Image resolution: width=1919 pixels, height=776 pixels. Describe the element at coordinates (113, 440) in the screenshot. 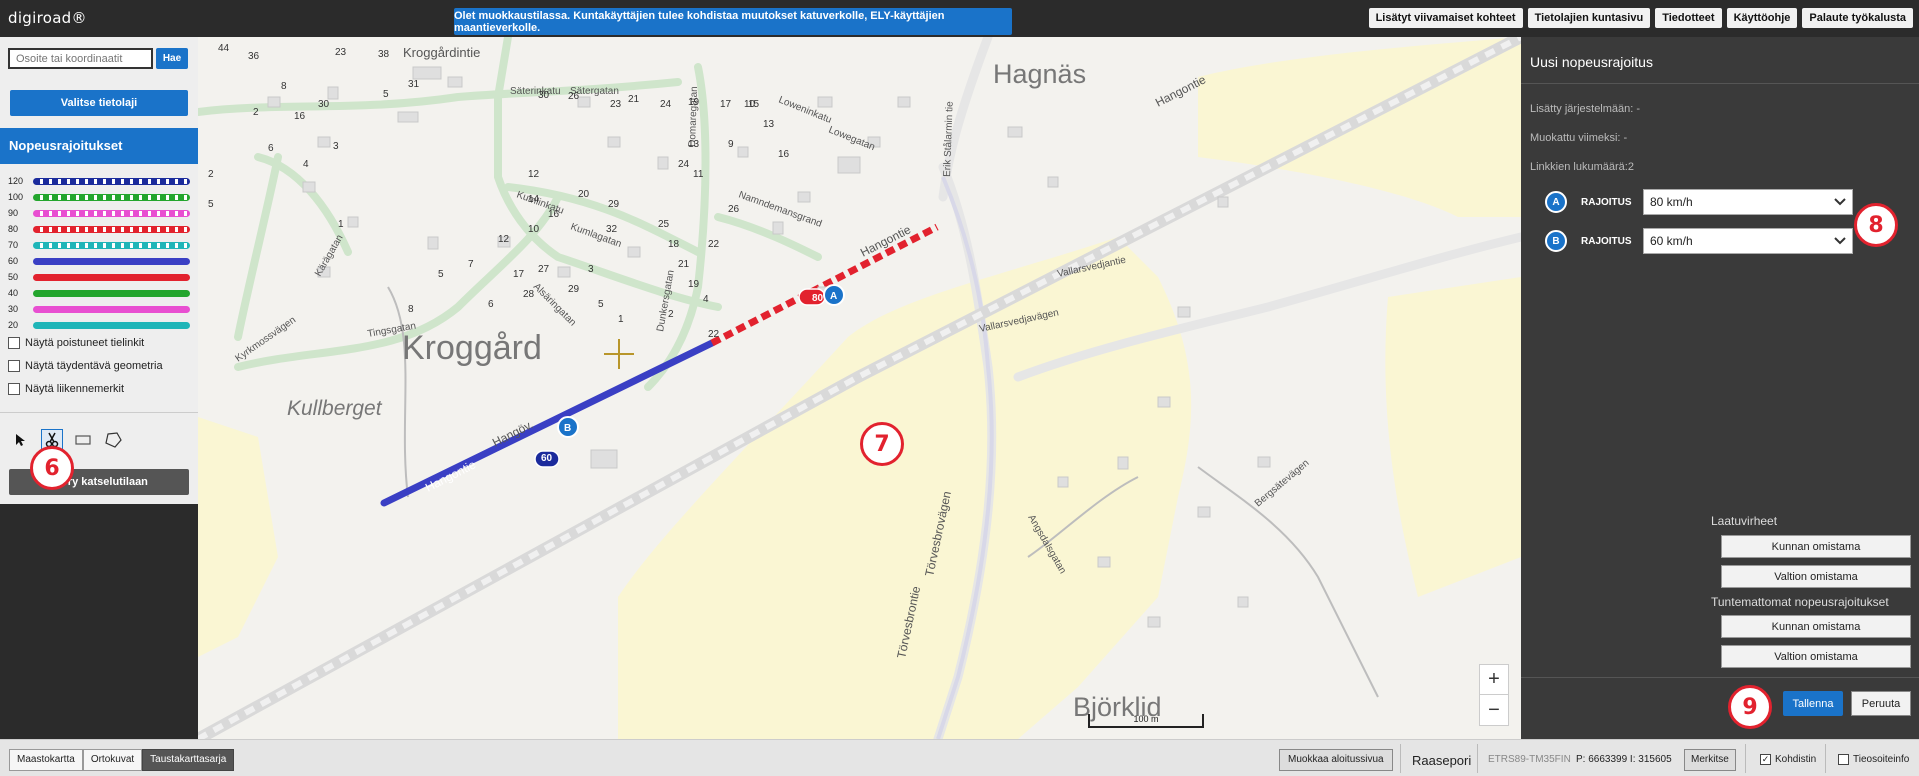

I see `polygon-tool-icon` at that location.